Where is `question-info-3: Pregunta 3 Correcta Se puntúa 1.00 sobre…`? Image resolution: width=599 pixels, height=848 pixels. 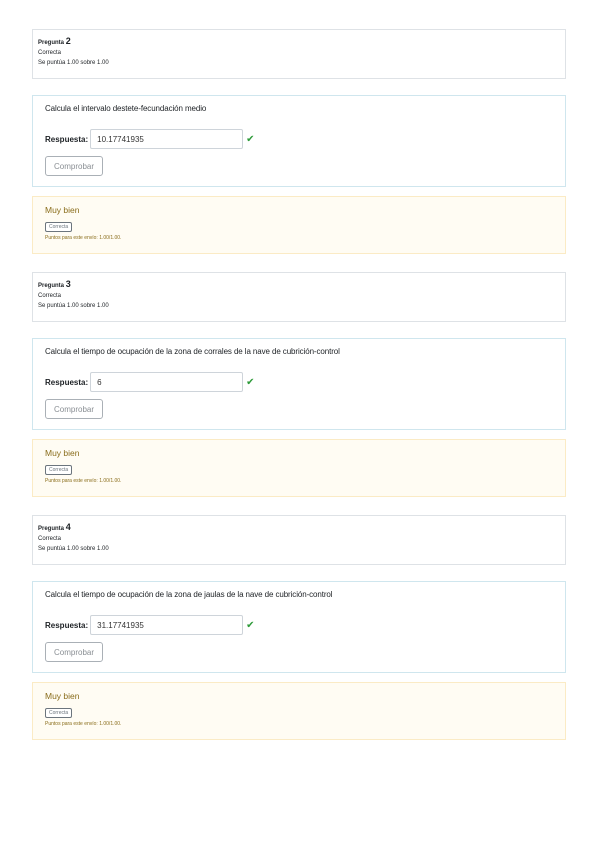 question-info-3: Pregunta 3 Correcta Se puntúa 1.00 sobre… is located at coordinates (299, 297).